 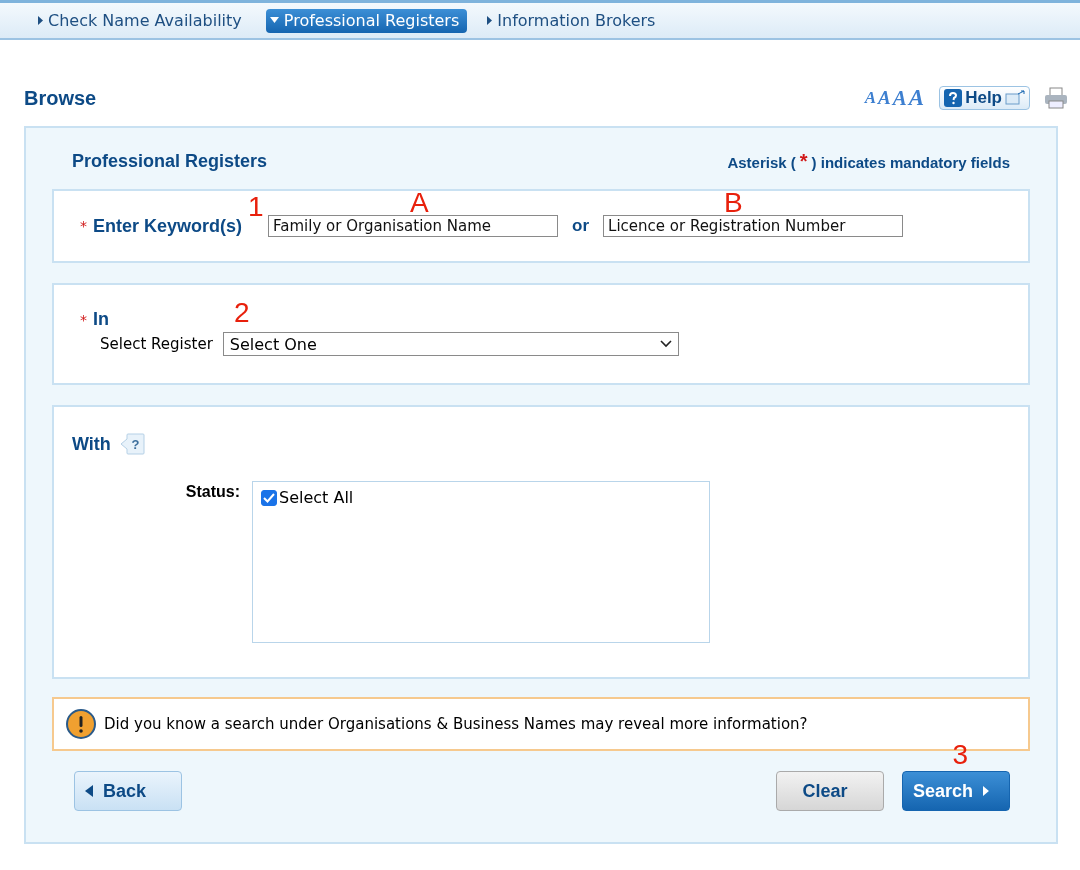 I want to click on chevron-down-icon, so click(x=665, y=344).